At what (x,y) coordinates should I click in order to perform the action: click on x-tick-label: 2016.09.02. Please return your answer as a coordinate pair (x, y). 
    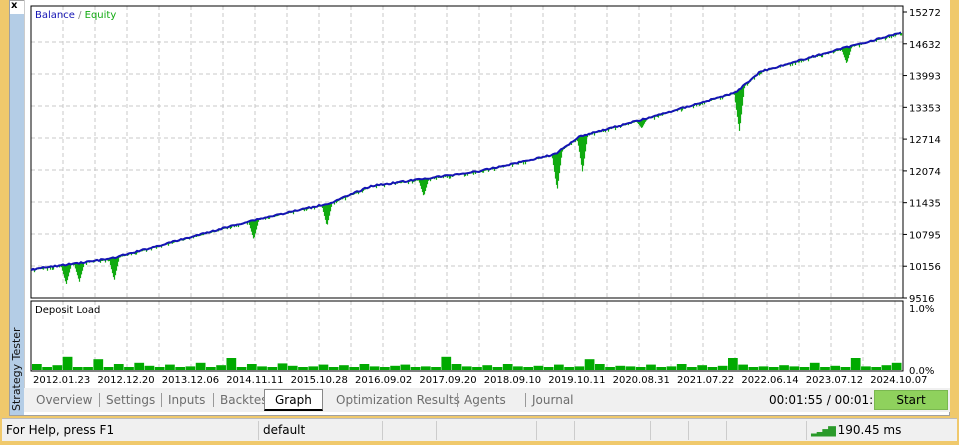
    Looking at the image, I should click on (383, 380).